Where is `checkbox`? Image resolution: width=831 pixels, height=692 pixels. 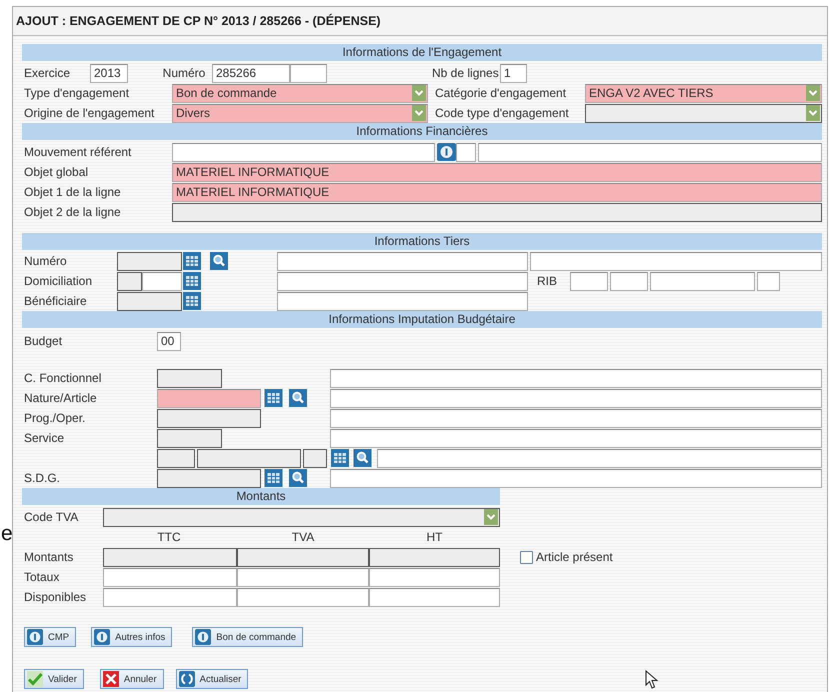 checkbox is located at coordinates (526, 557).